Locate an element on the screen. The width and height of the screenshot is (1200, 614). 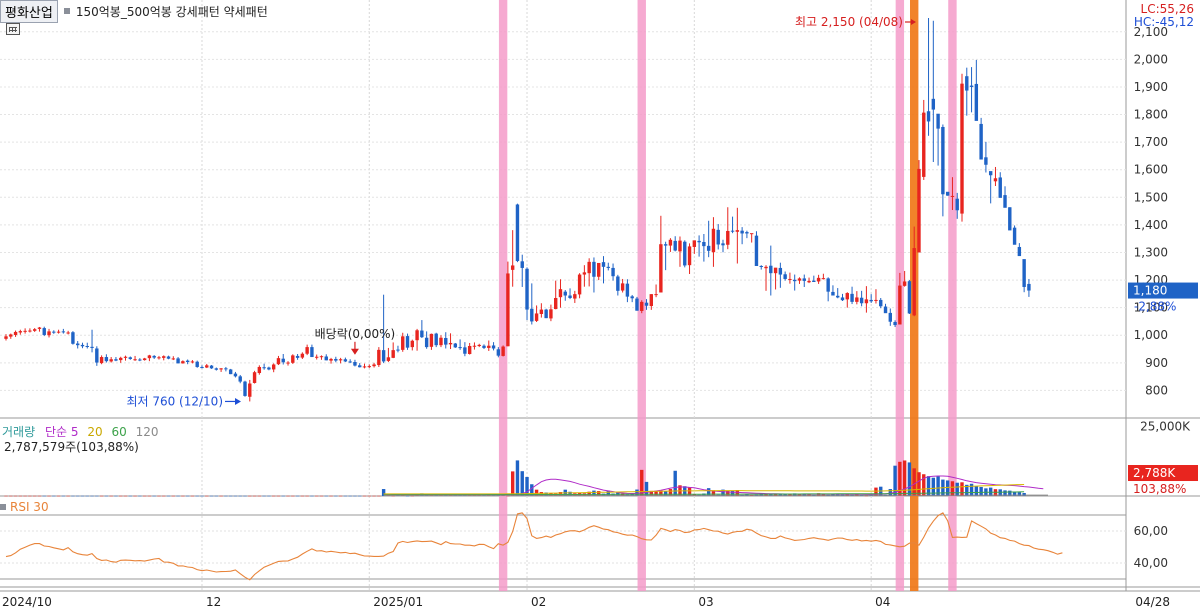
current-volume-value: 2,788K is located at coordinates (1154, 473).